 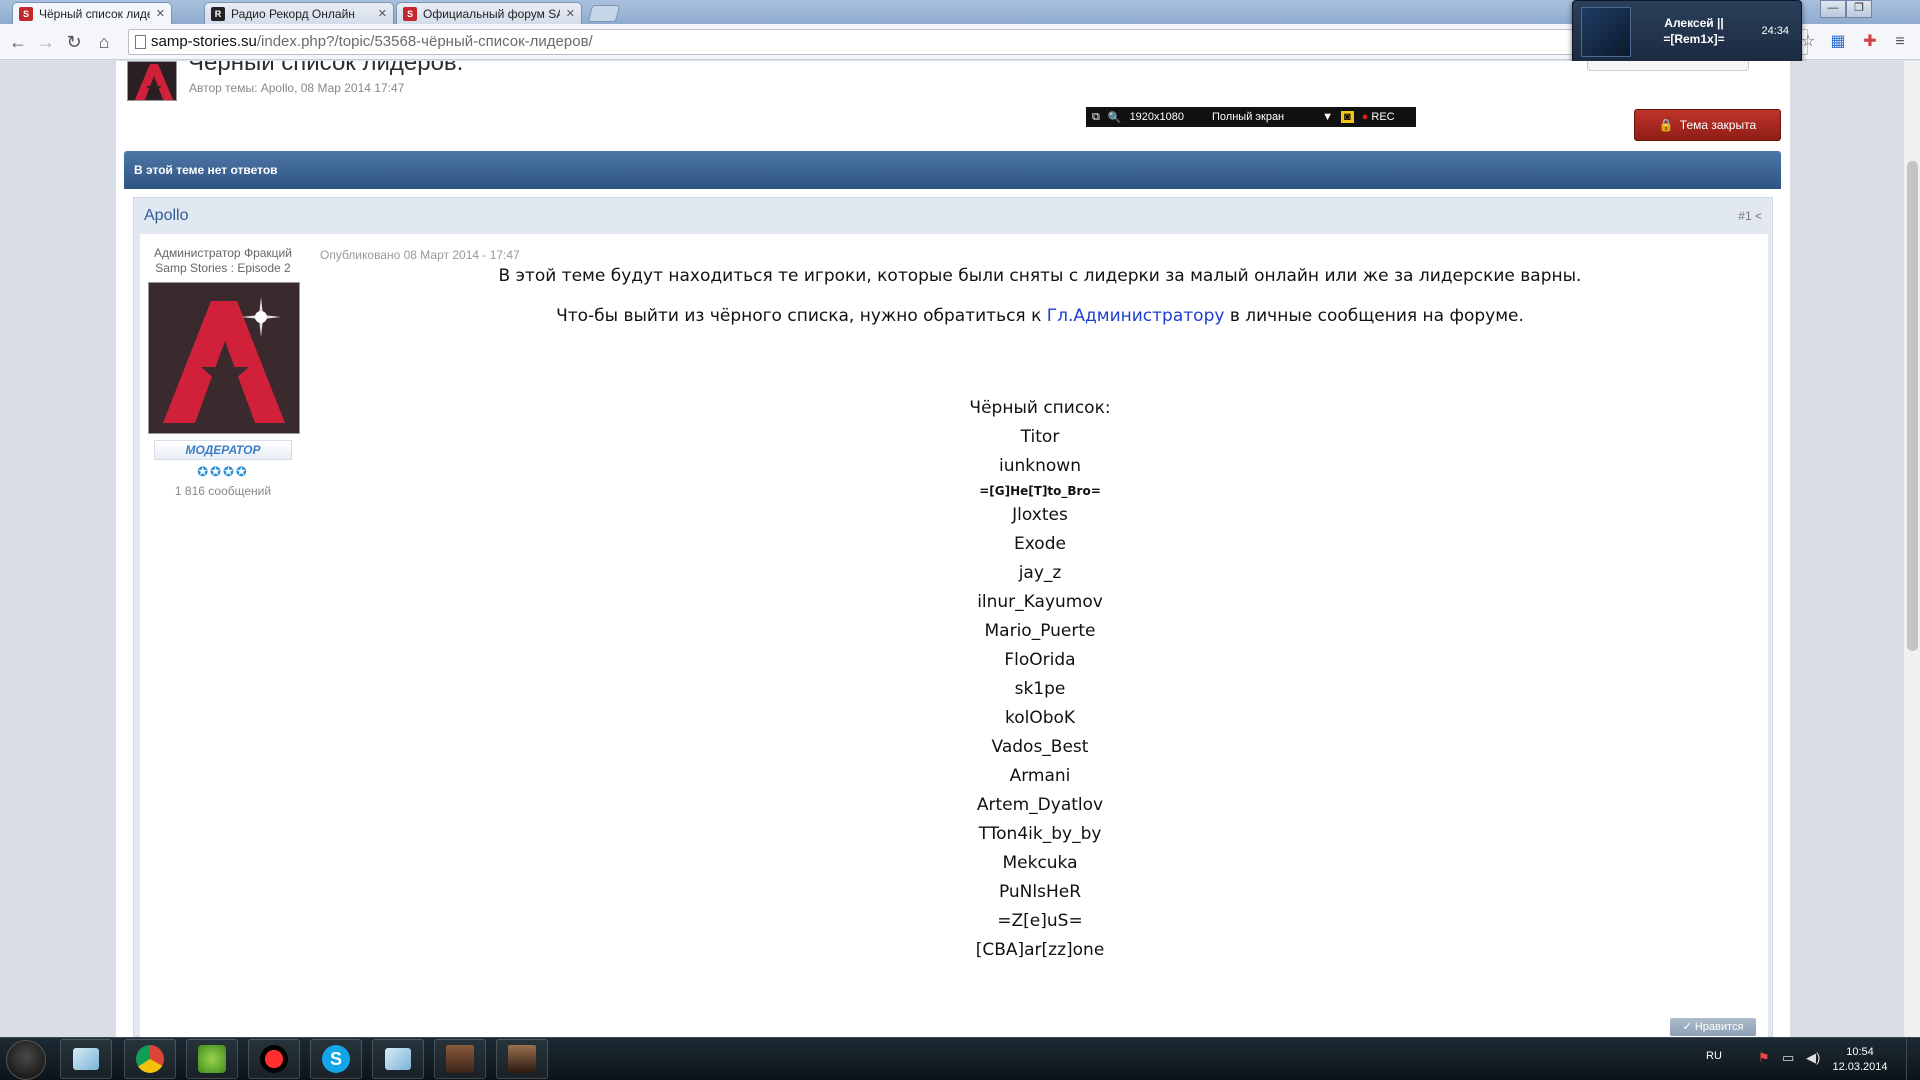 I want to click on blacklist-item: =[G]He[T]to_Bro=, so click(x=1040, y=491).